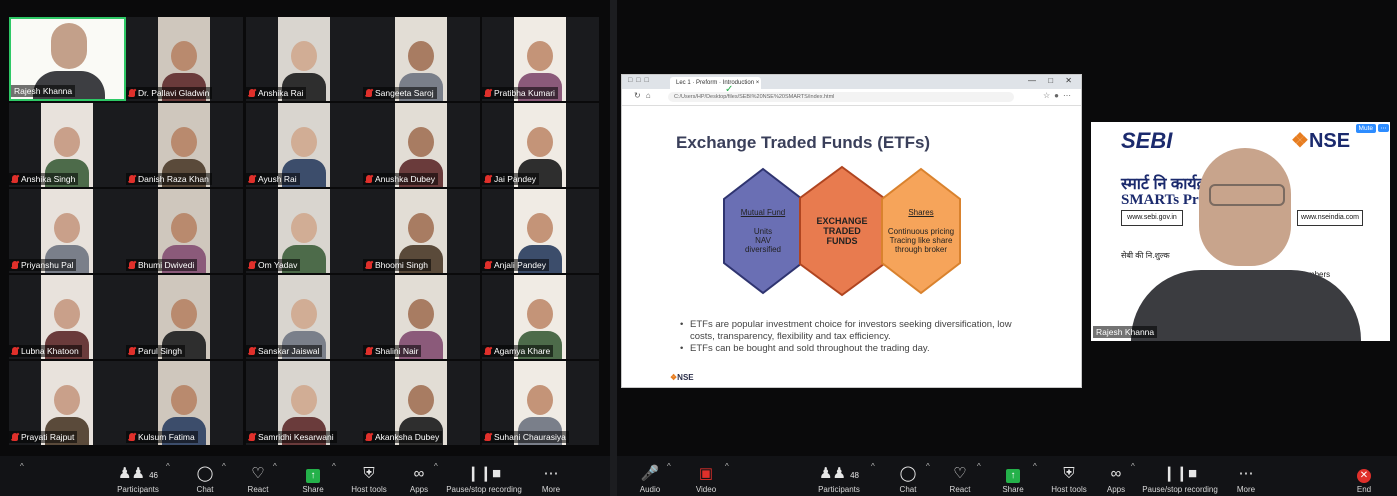 The image size is (1397, 496). Describe the element at coordinates (67, 59) in the screenshot. I see `participant-tile: Rajesh Khanna` at that location.